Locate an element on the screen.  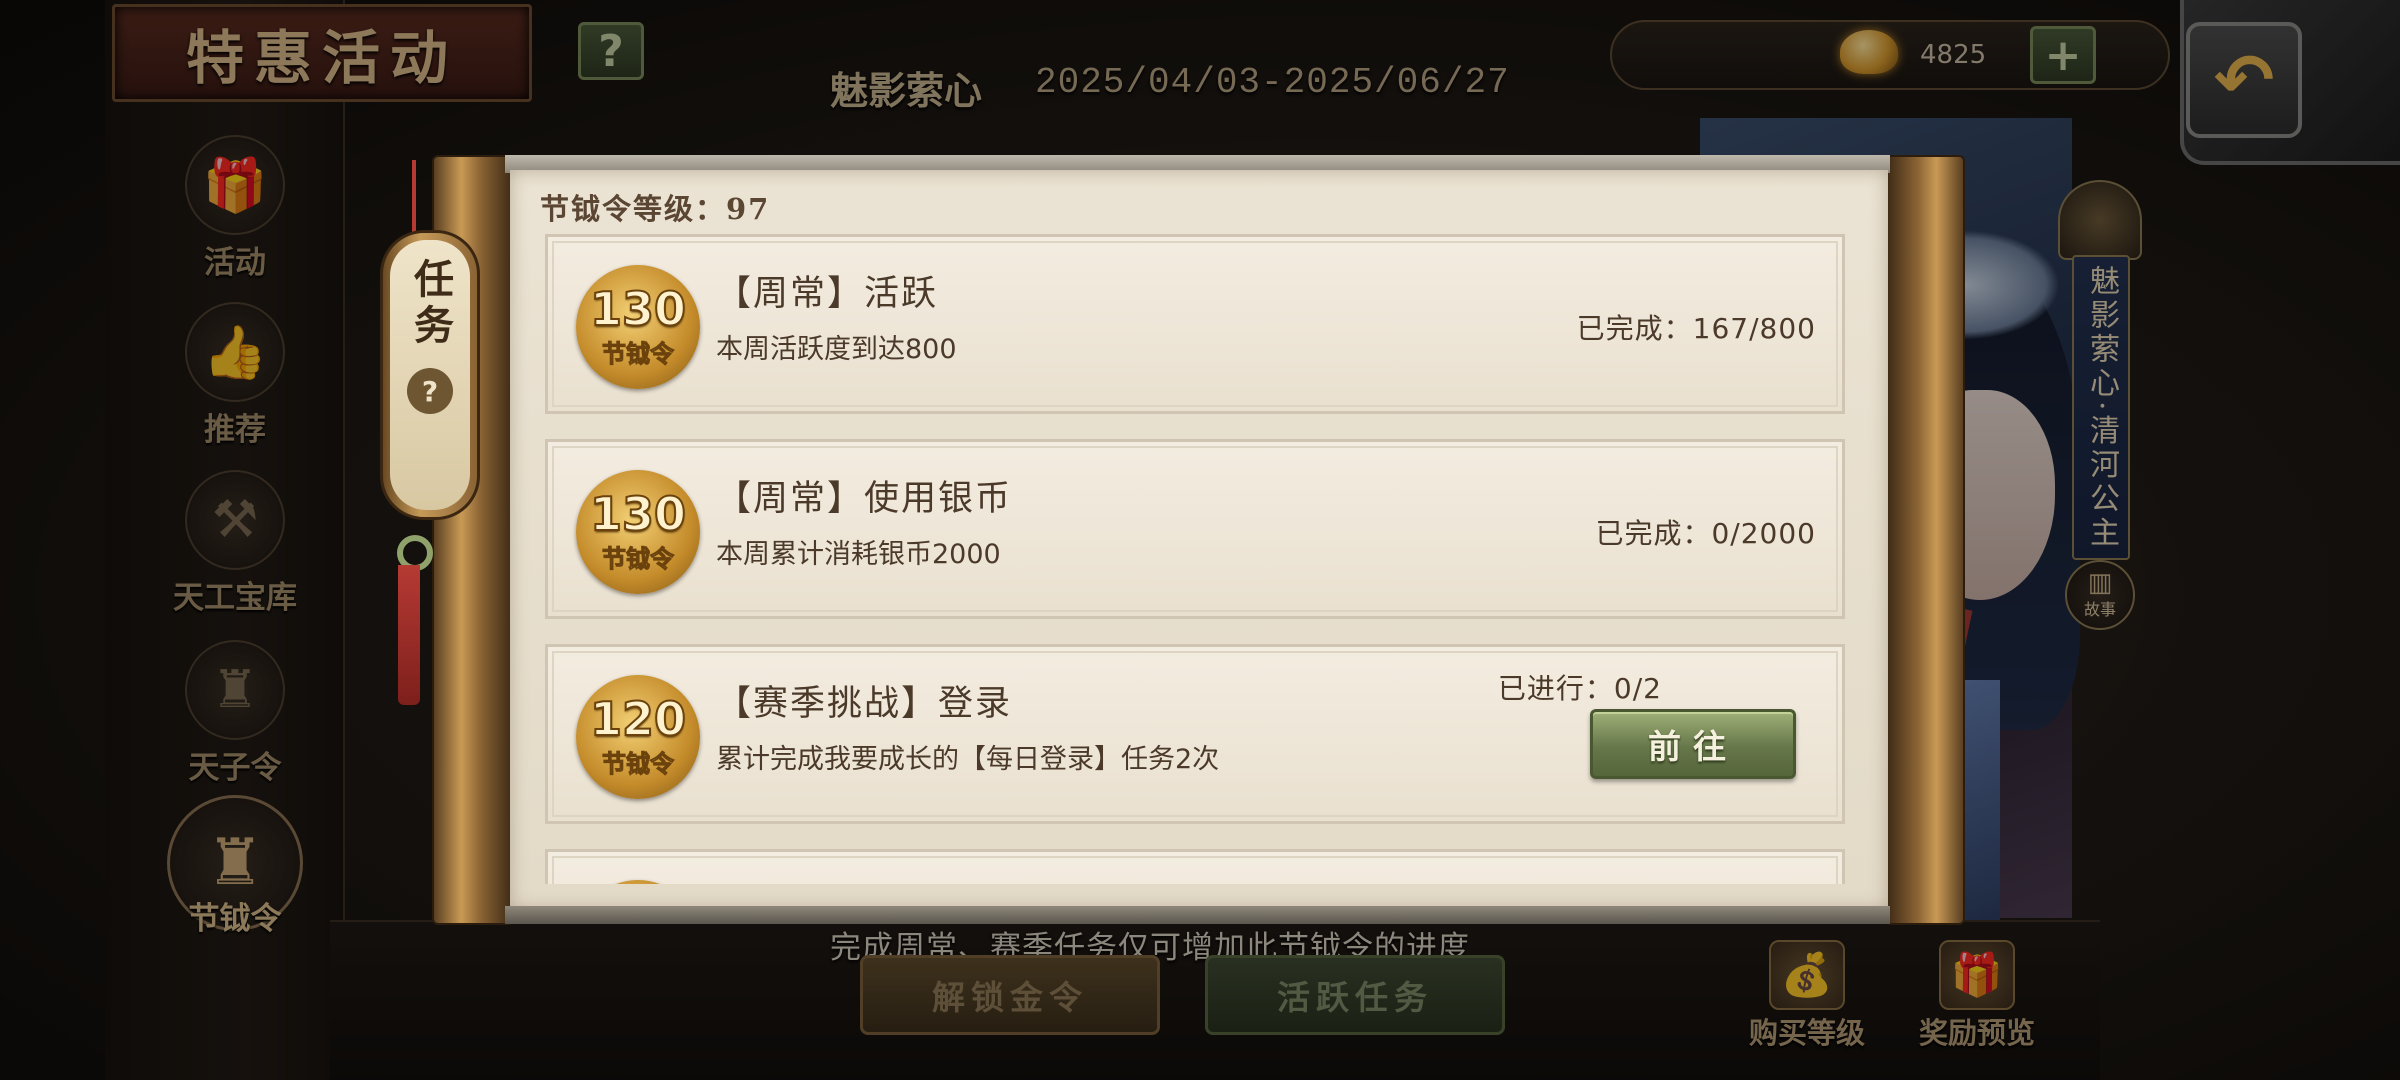
task-card: 130 节钺令 【周常】使用银币 本周累计消耗银币2000 已完成：0/2000 is located at coordinates (1195, 529).